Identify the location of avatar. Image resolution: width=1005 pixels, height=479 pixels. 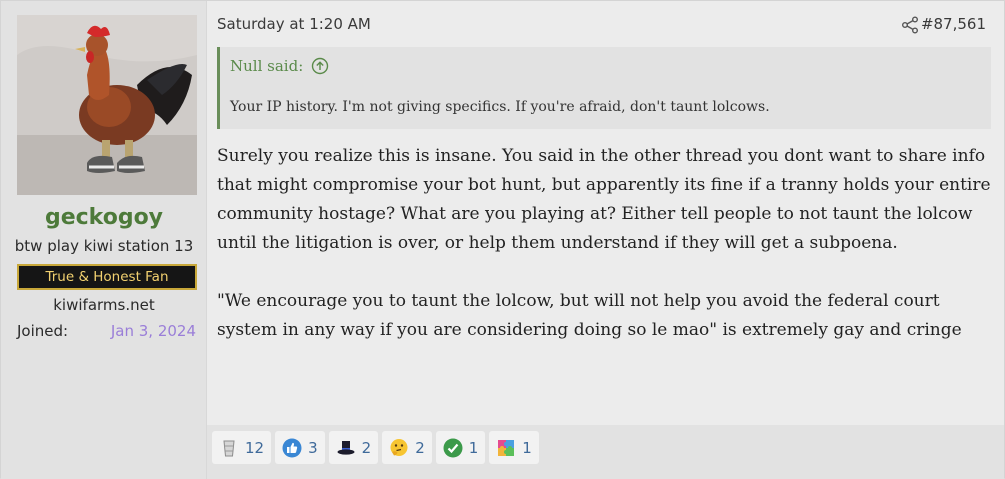
(107, 105).